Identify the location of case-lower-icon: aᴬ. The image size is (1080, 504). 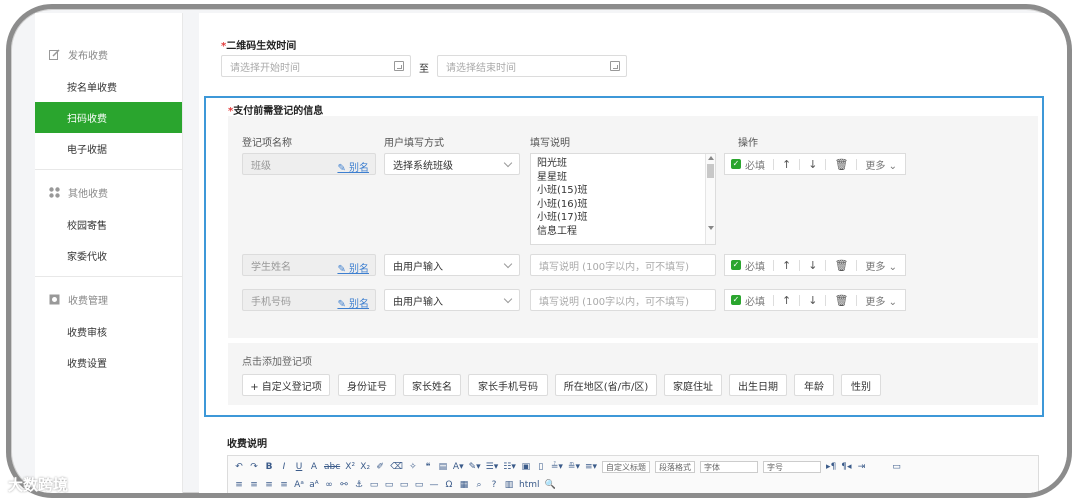
(314, 485).